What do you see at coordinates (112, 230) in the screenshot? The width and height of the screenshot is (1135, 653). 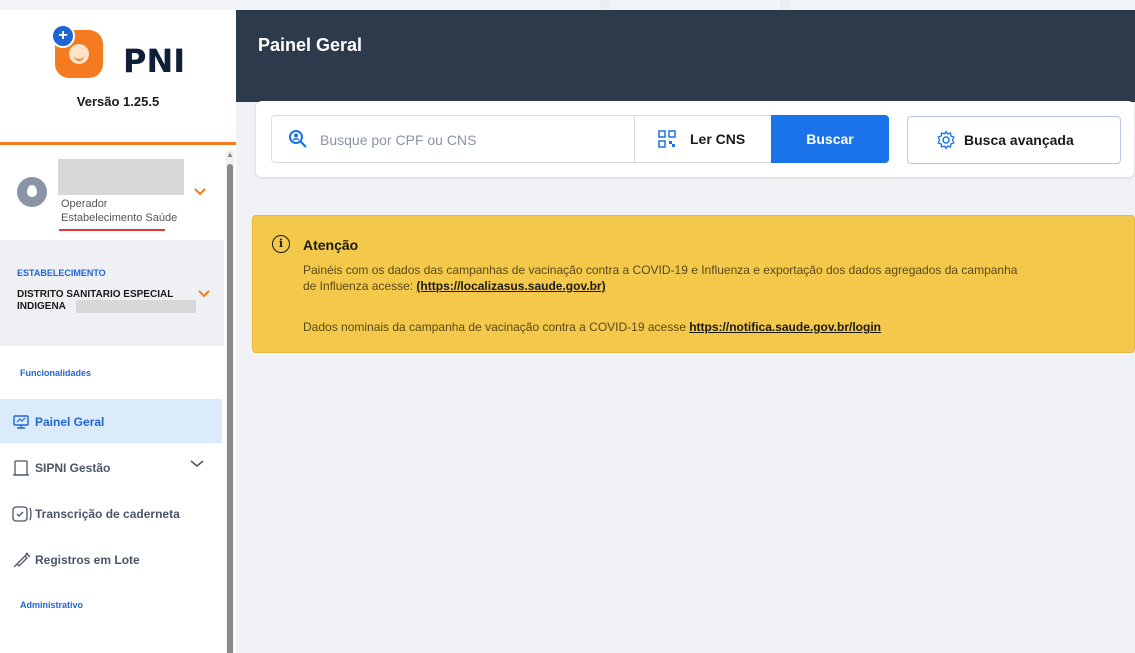 I see `red-underline` at bounding box center [112, 230].